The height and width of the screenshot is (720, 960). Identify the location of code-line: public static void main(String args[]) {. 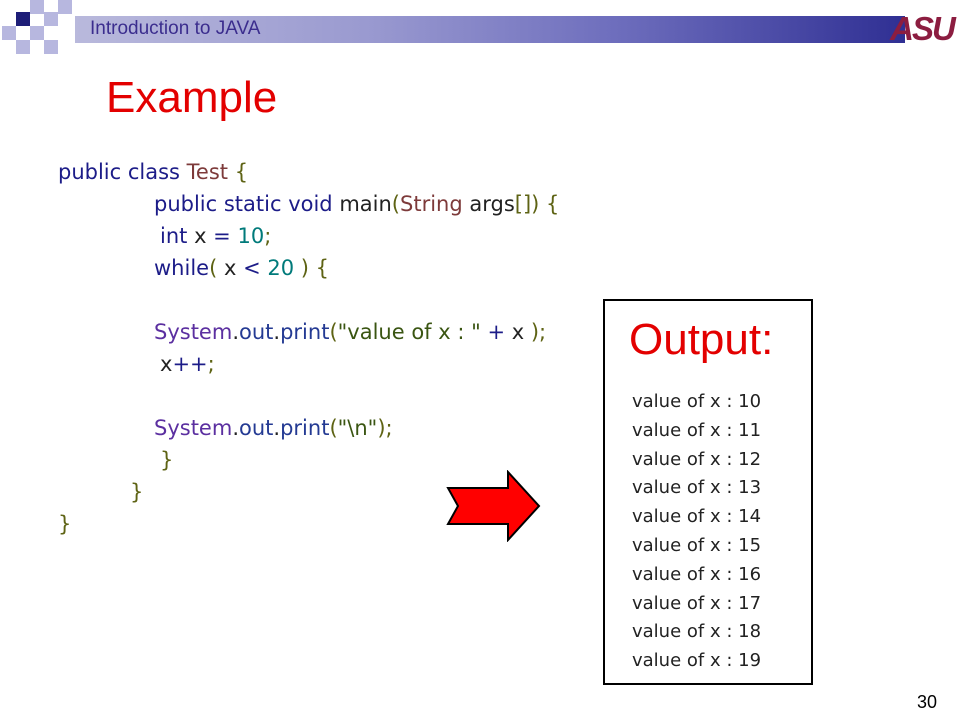
(356, 204).